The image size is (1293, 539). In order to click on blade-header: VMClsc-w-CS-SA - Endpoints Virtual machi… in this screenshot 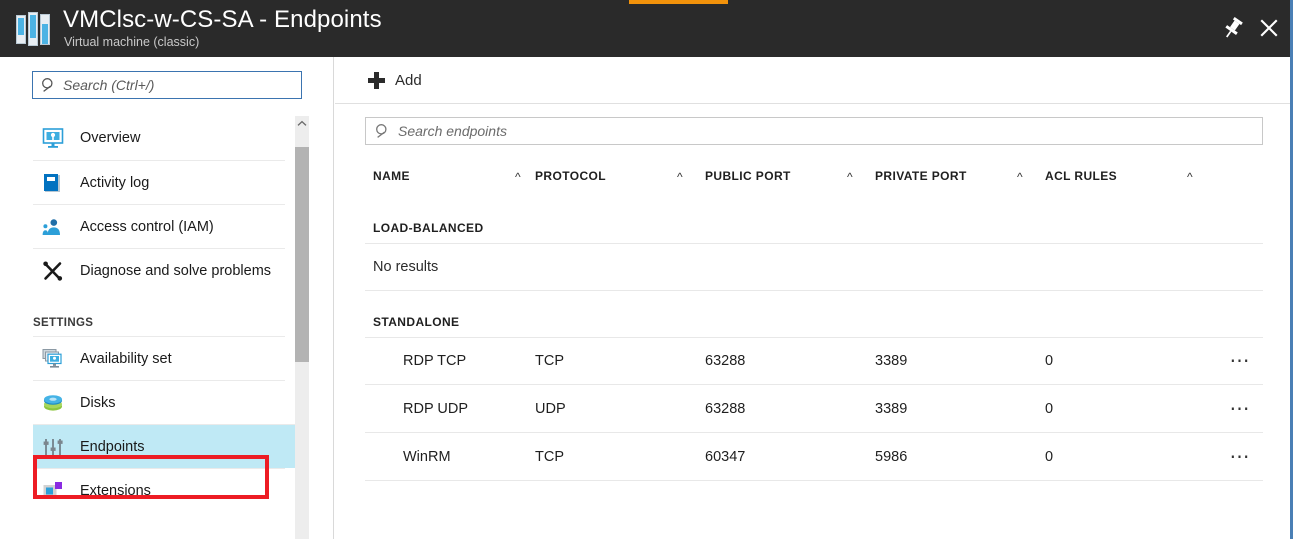, I will do `click(646, 28)`.